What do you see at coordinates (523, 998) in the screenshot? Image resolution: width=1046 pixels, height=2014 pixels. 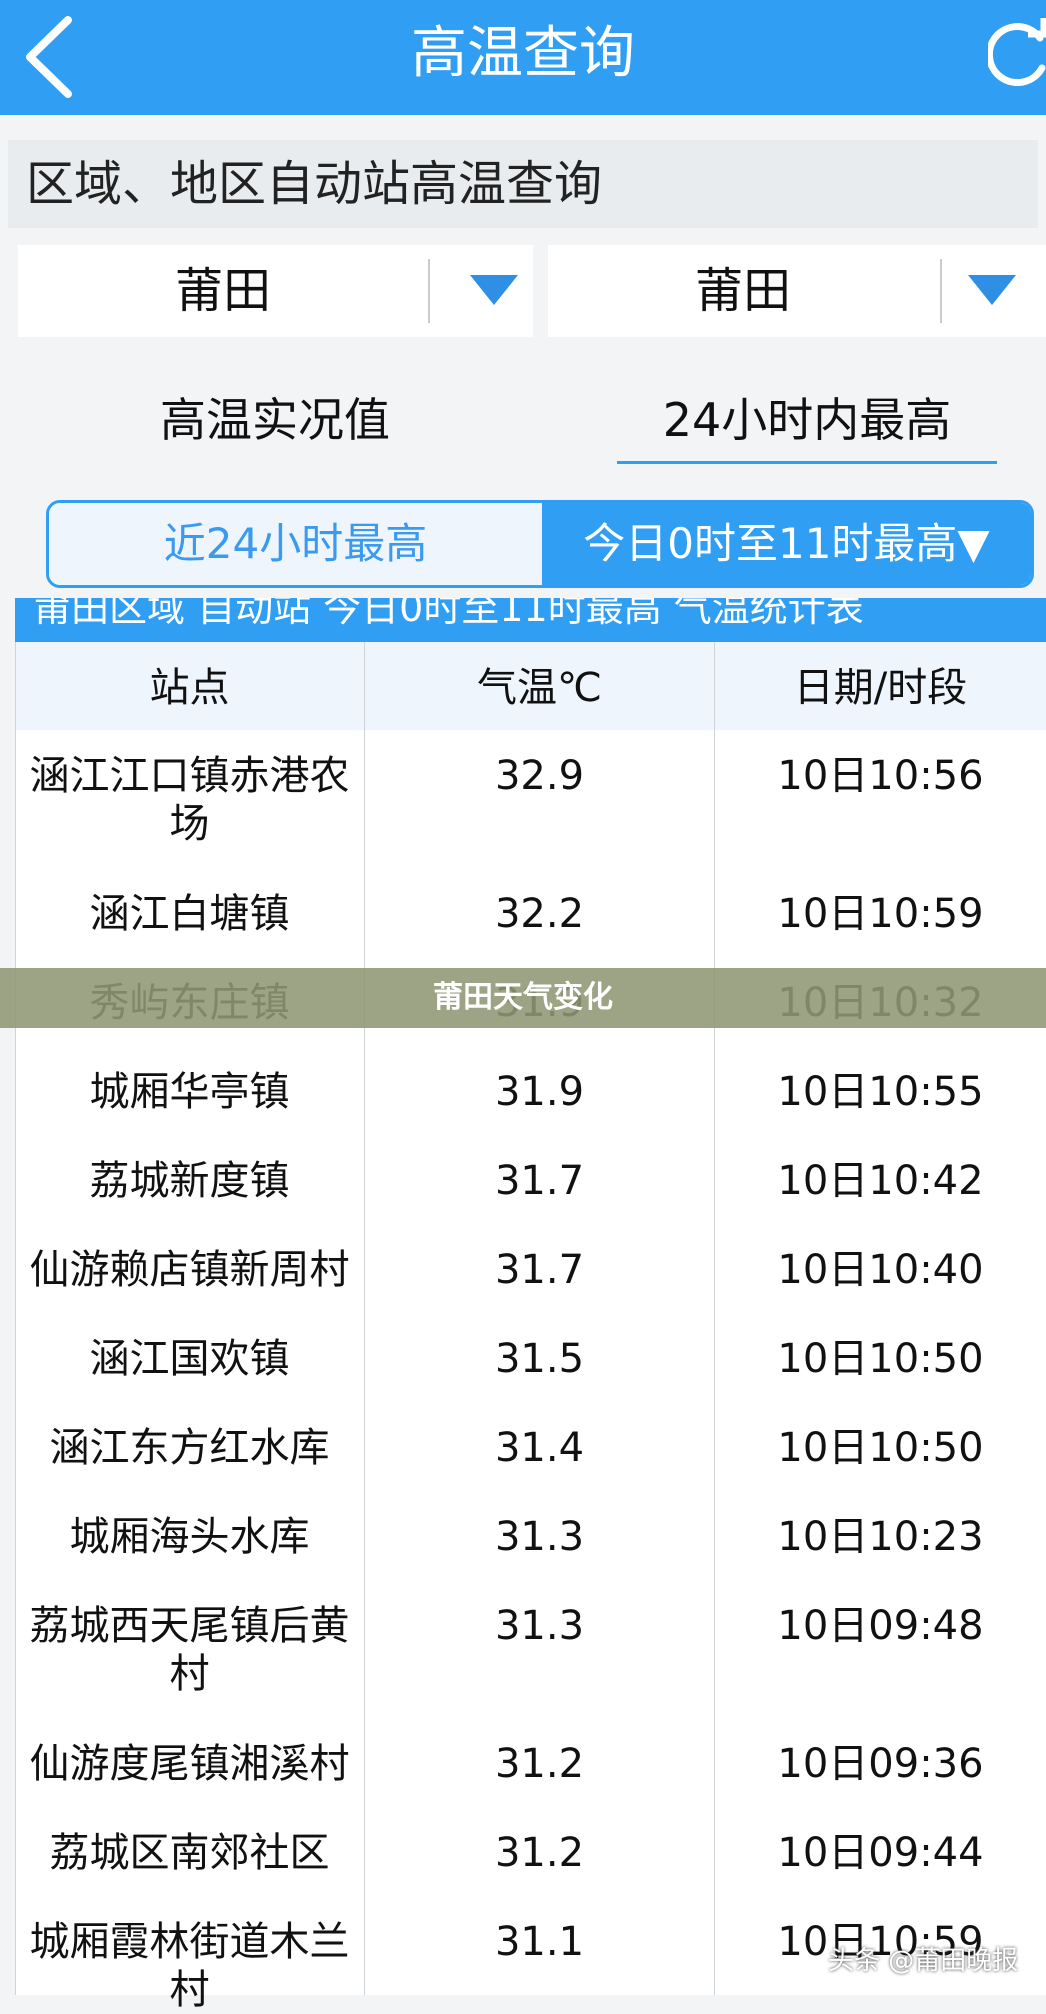 I see `overlay-banner: 莆田天气变化` at bounding box center [523, 998].